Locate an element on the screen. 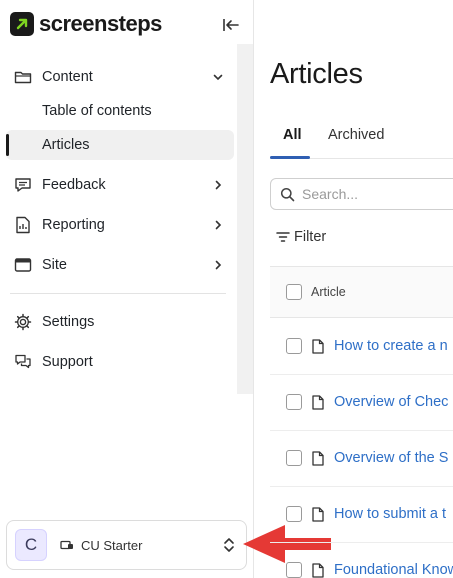 The height and width of the screenshot is (578, 453). sidebar-item-site: Site is located at coordinates (123, 265).